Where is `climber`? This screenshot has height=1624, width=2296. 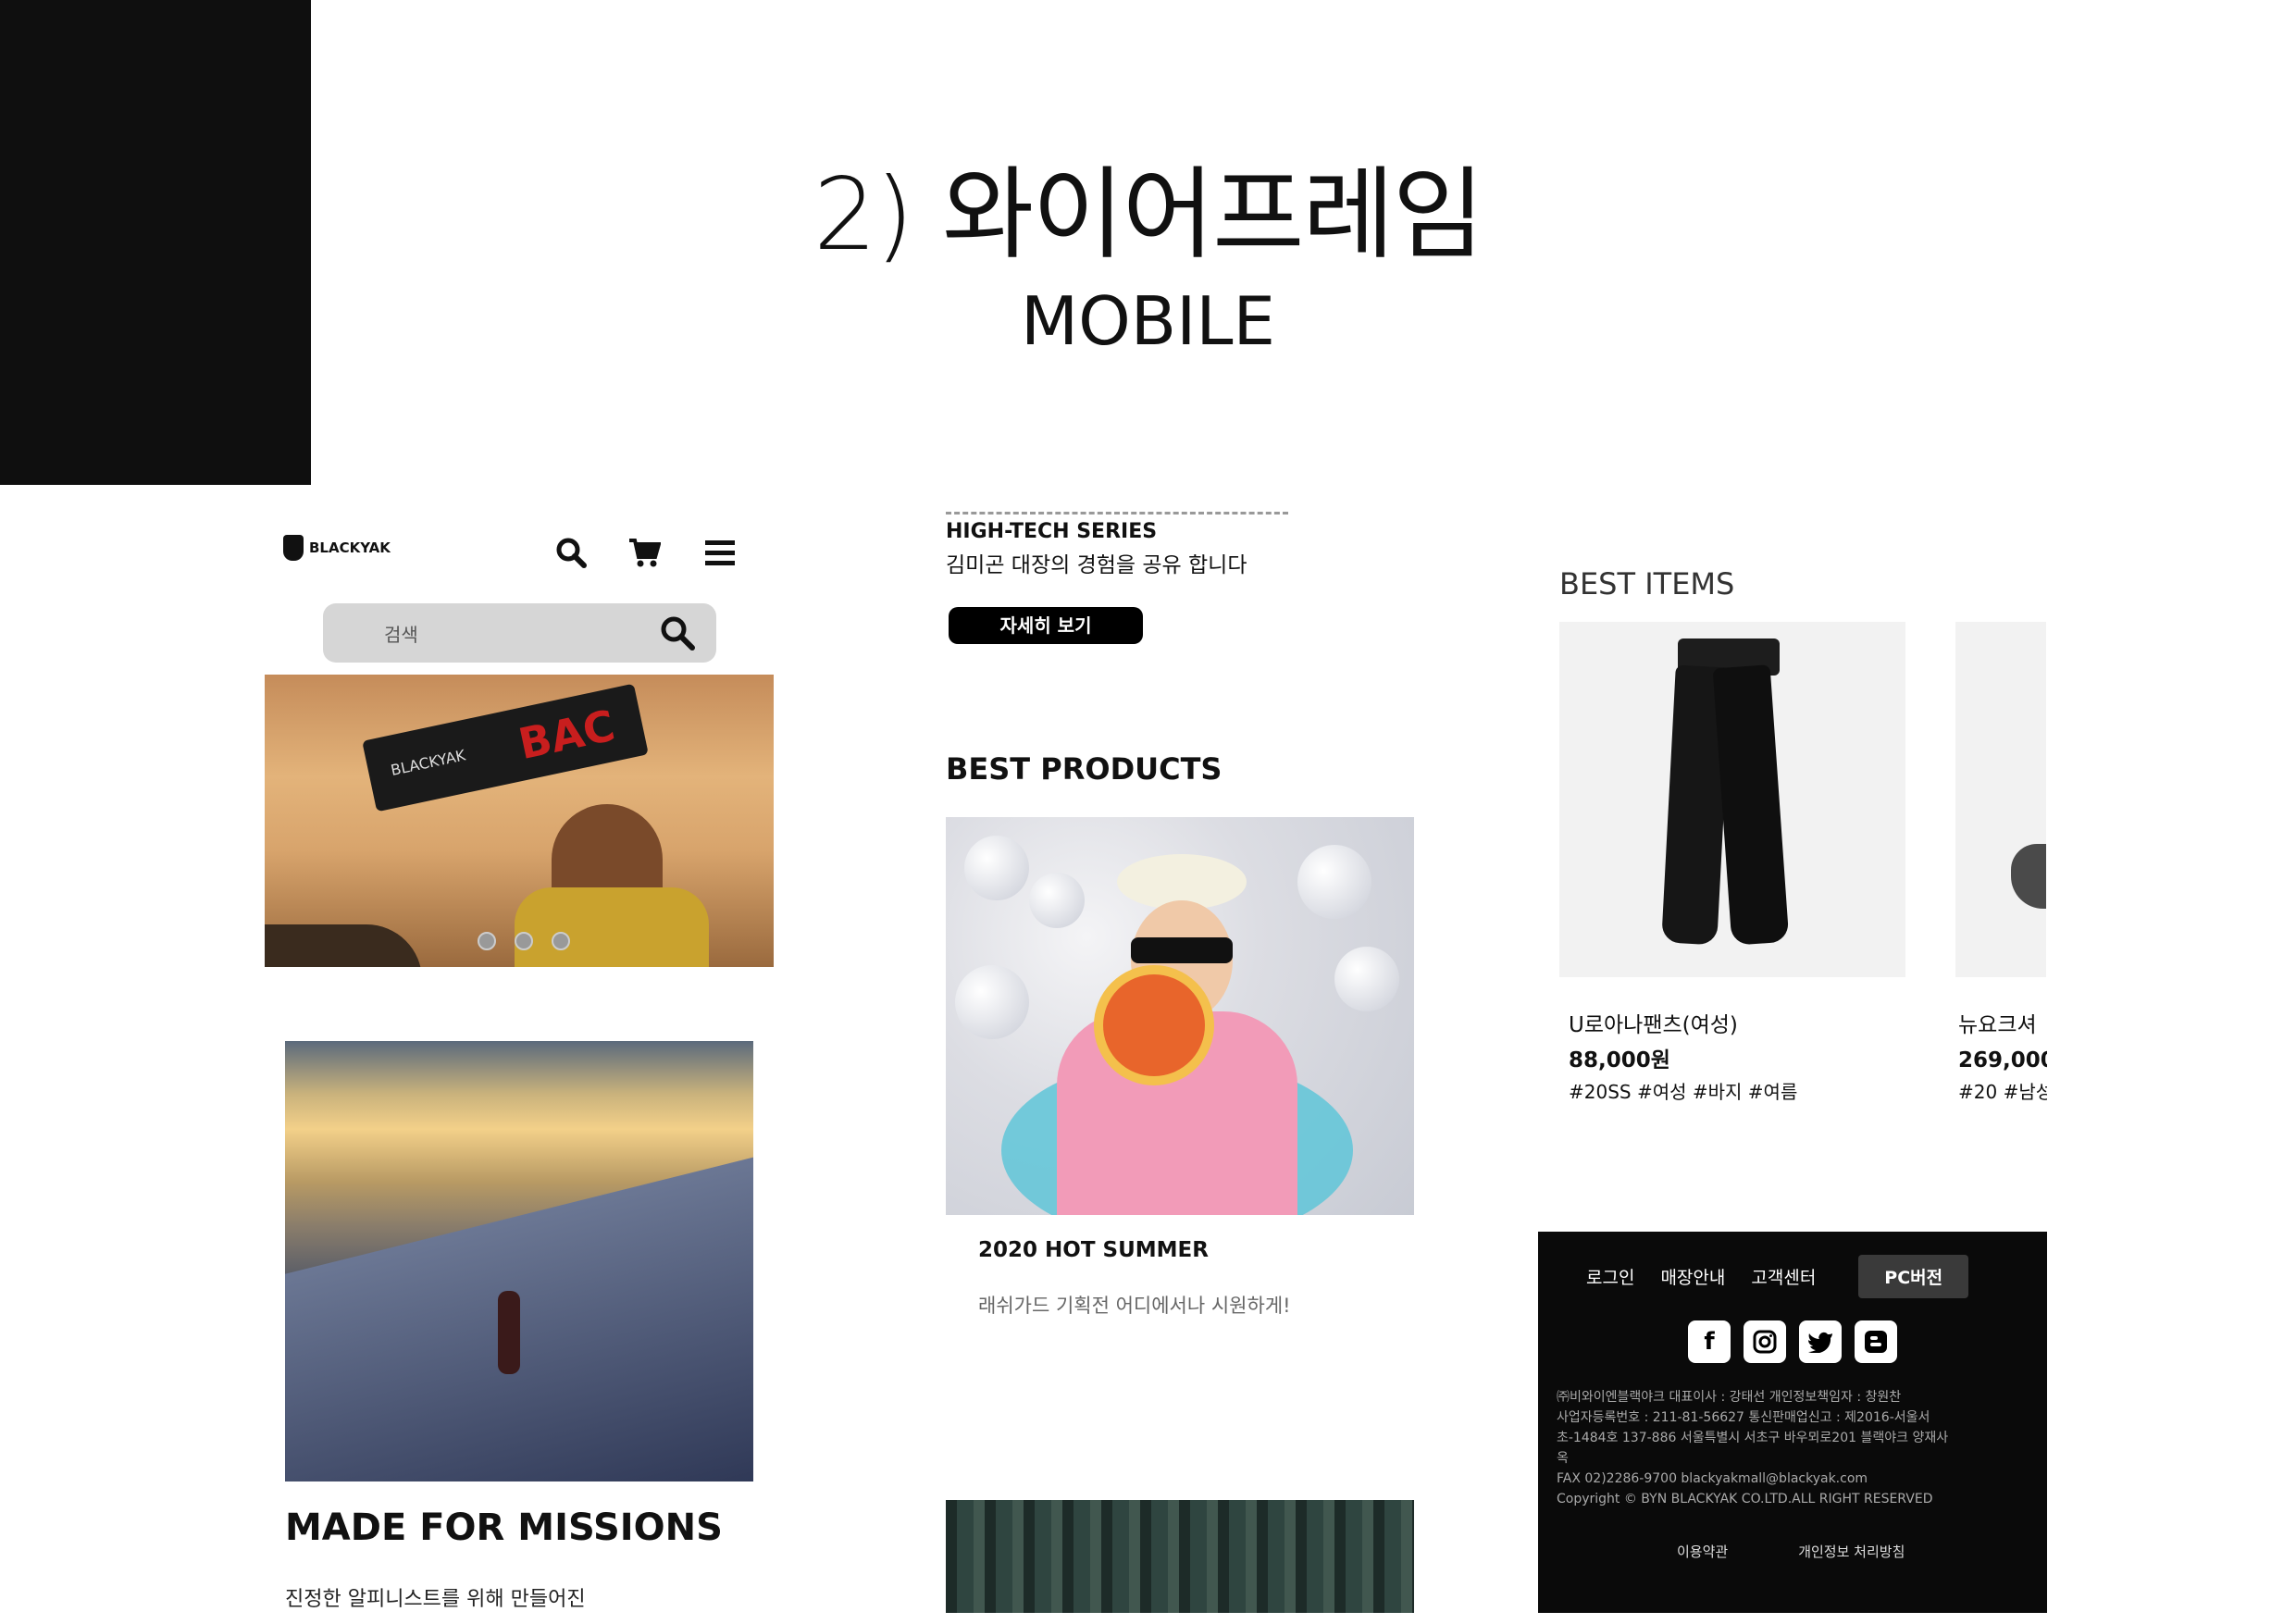
climber is located at coordinates (509, 1332).